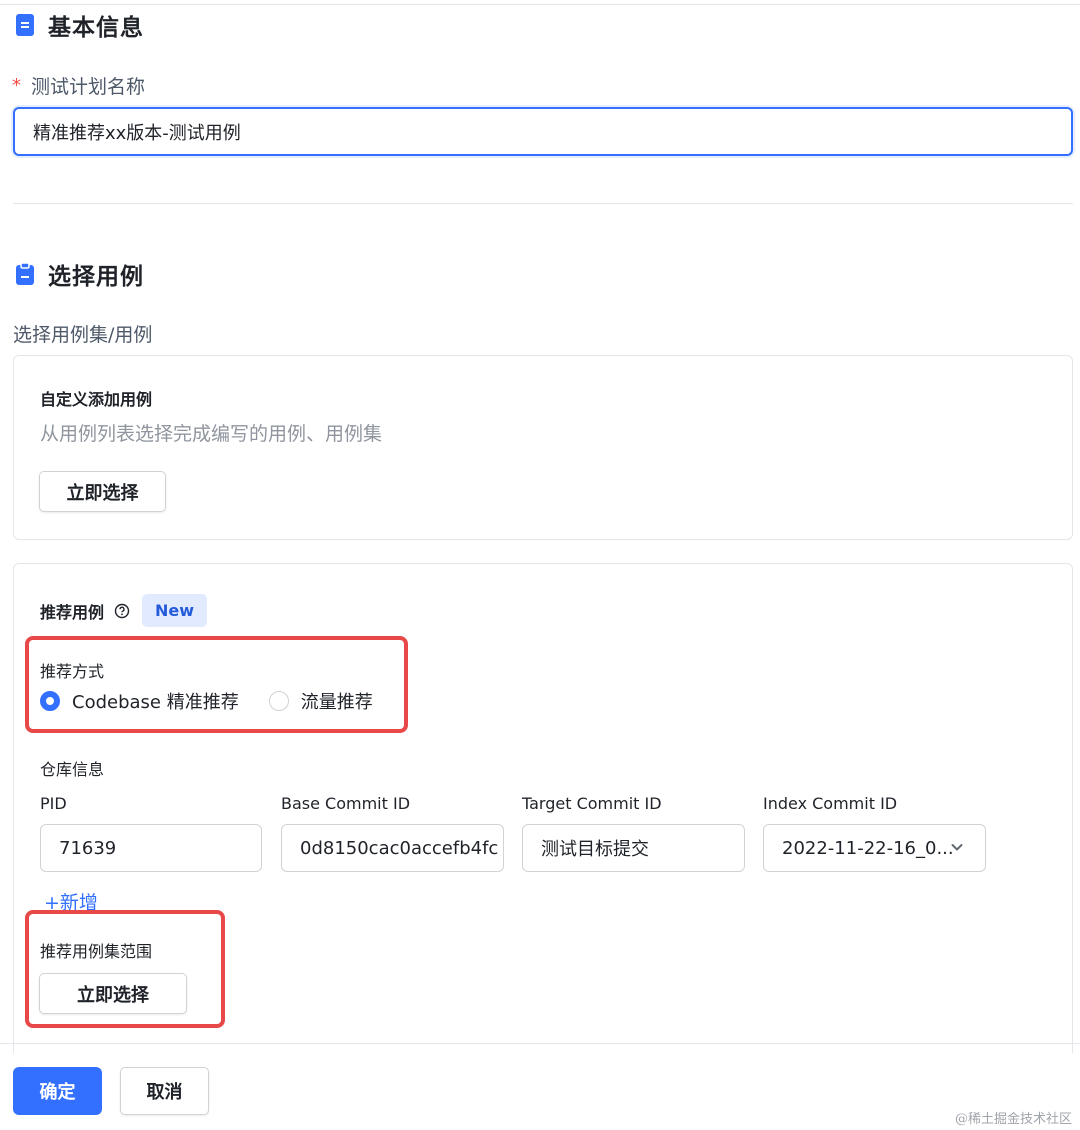 This screenshot has width=1080, height=1130. What do you see at coordinates (102, 491) in the screenshot?
I see `select-now-button: 立即选择` at bounding box center [102, 491].